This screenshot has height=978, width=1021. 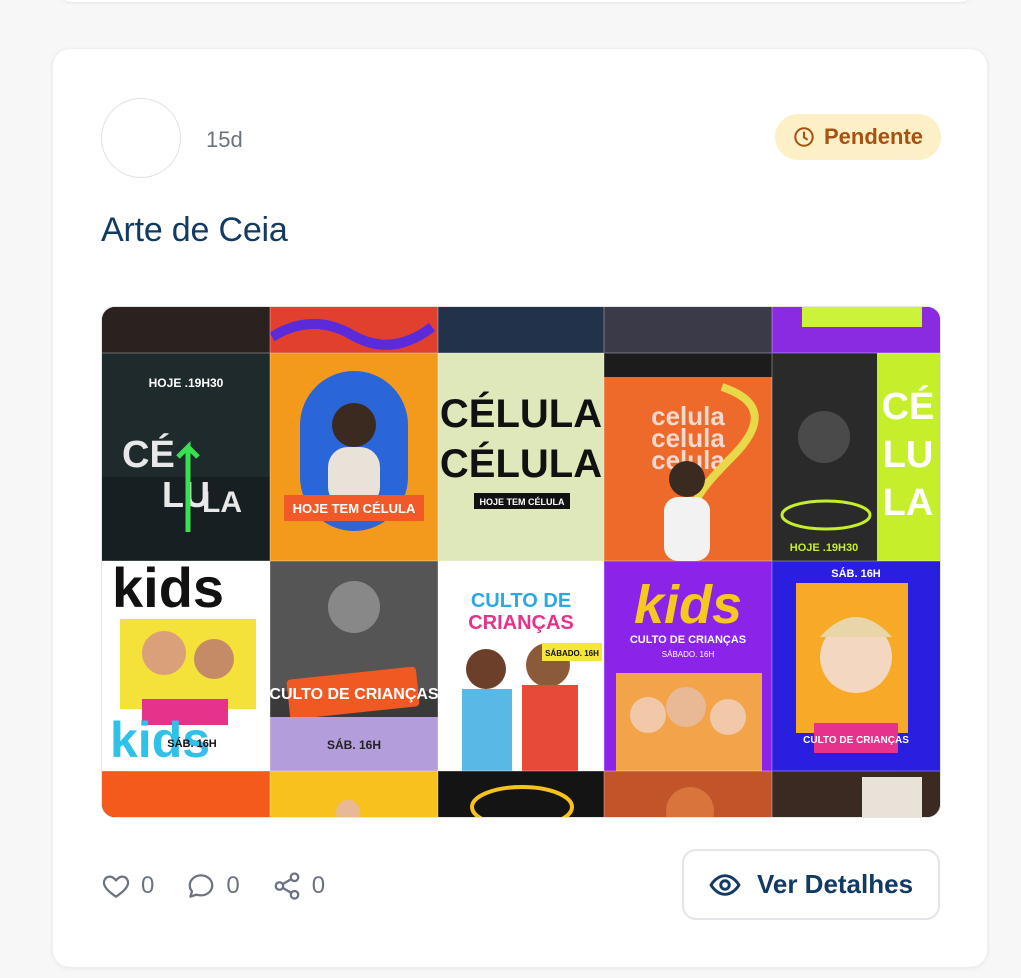 I want to click on avatar, so click(x=141, y=138).